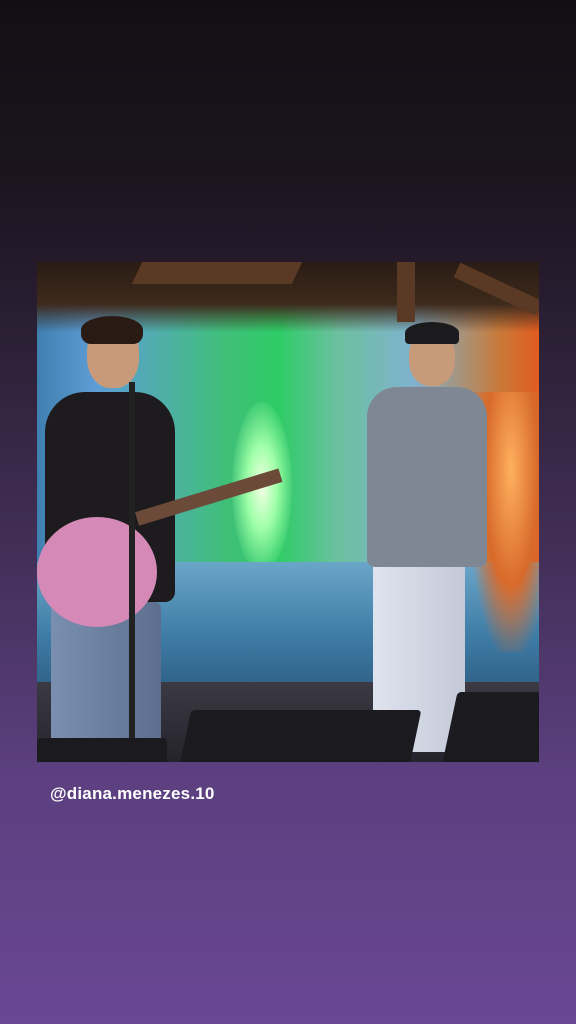  I want to click on guitar, so click(97, 572).